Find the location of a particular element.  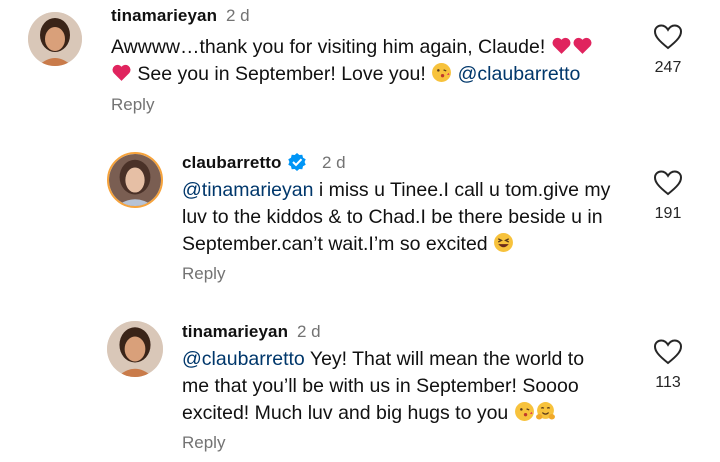

hugging-face-emoji-icon is located at coordinates (545, 411).